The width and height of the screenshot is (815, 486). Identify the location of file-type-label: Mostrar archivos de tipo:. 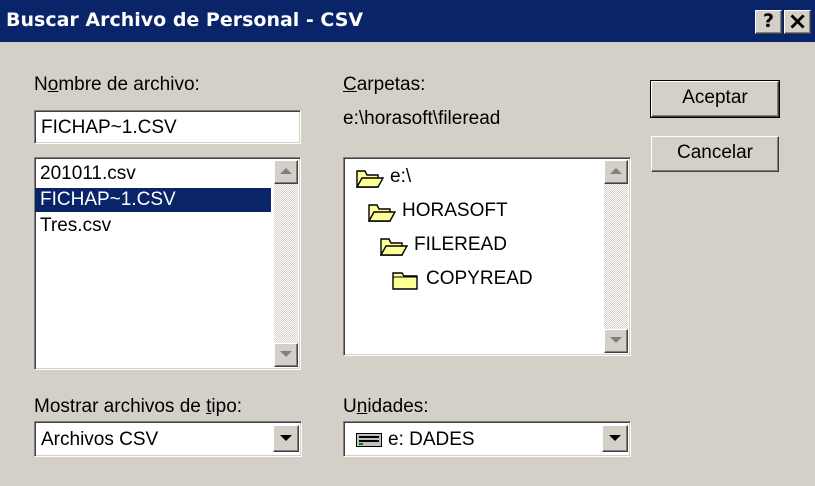
(138, 406).